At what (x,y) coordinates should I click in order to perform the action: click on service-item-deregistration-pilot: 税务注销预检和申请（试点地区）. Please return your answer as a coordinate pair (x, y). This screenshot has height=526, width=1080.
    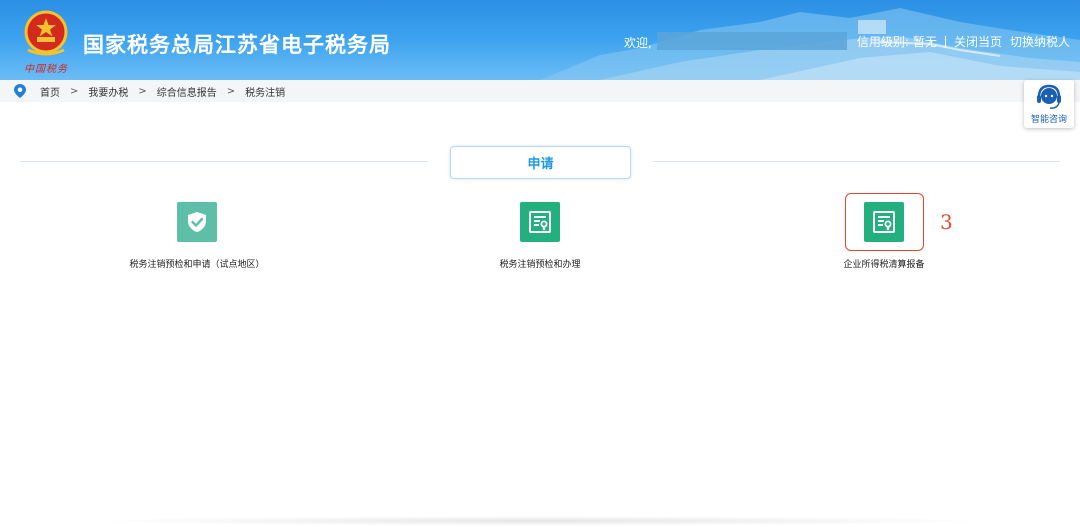
    Looking at the image, I should click on (197, 236).